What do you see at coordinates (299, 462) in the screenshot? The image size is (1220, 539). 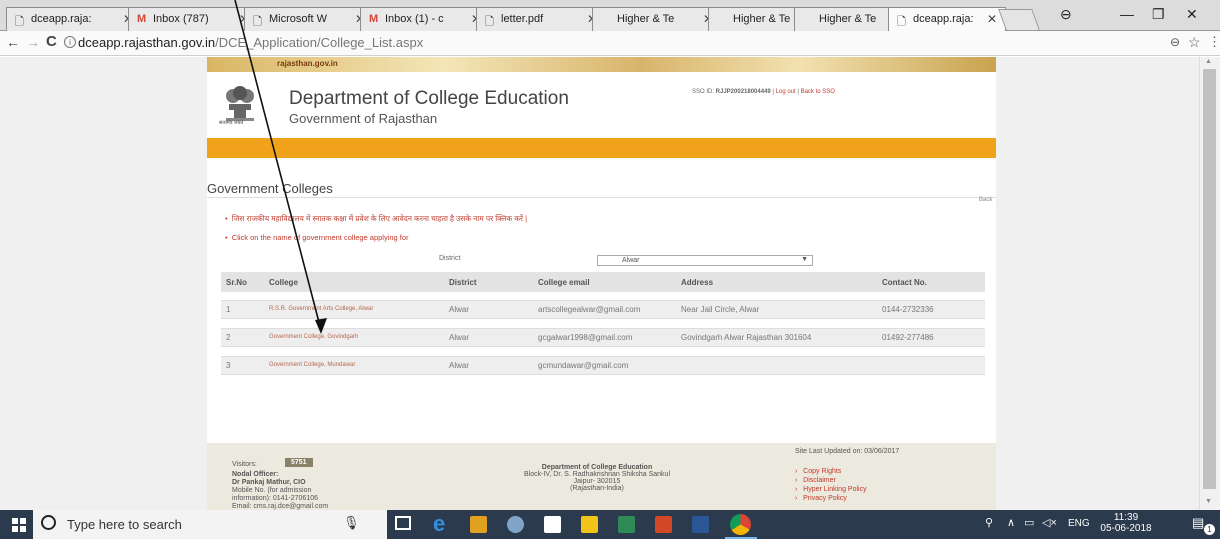 I see `visitor-counter: 5751` at bounding box center [299, 462].